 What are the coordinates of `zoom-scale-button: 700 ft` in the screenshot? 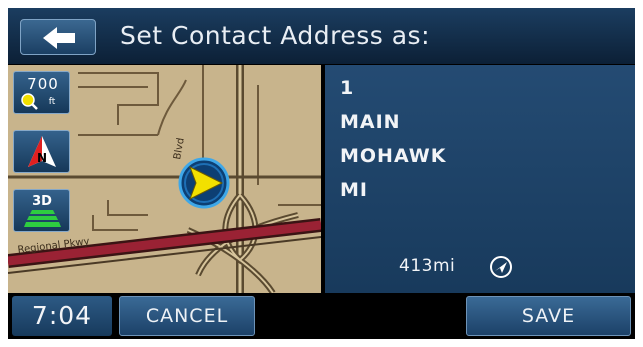 It's located at (41, 92).